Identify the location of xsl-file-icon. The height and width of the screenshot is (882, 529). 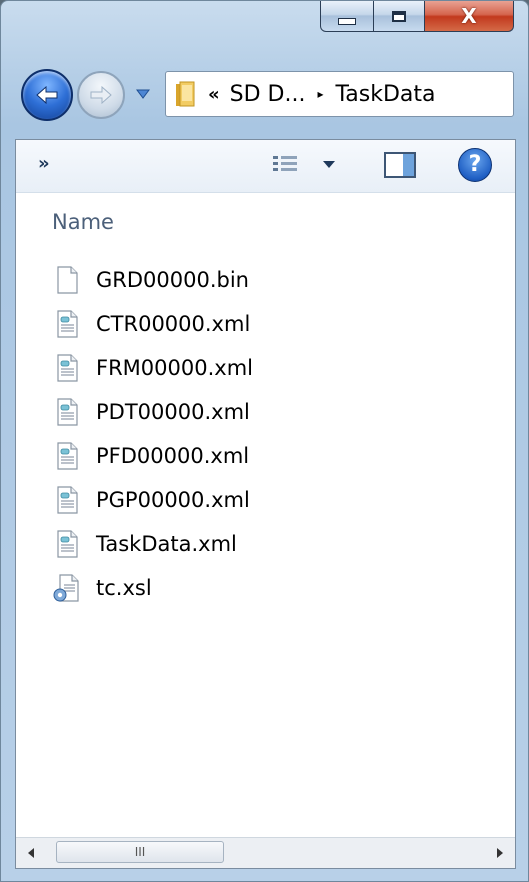
(67, 588).